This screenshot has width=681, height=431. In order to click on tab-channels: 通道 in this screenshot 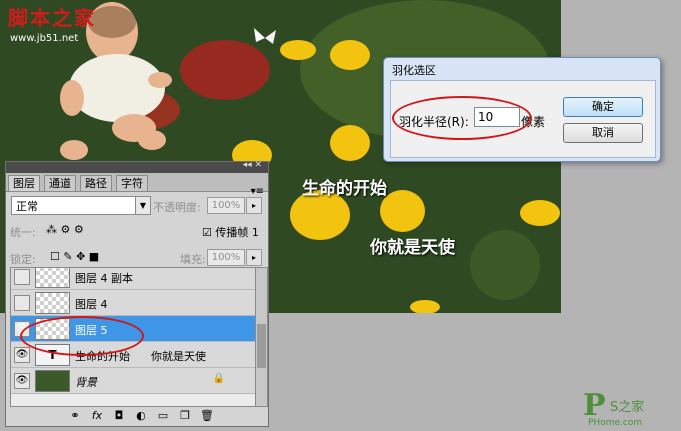, I will do `click(60, 183)`.